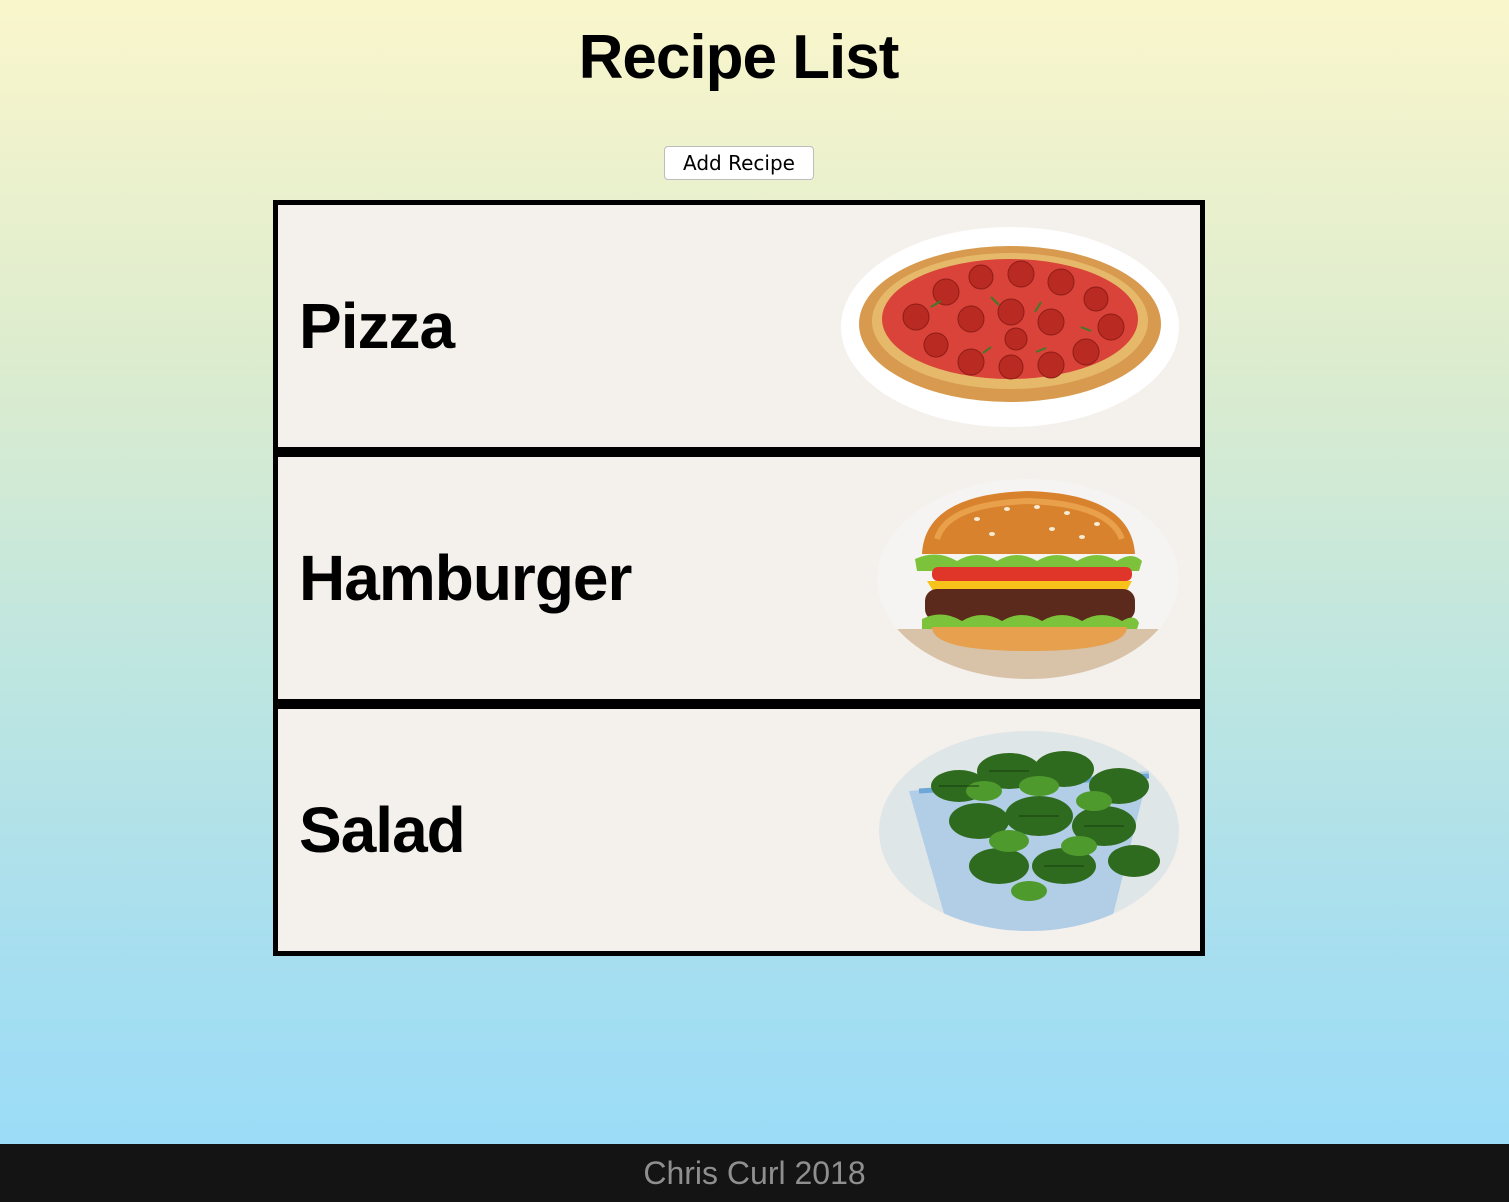 Image resolution: width=1509 pixels, height=1202 pixels. Describe the element at coordinates (377, 326) in the screenshot. I see `recipe-name: Pizza` at that location.